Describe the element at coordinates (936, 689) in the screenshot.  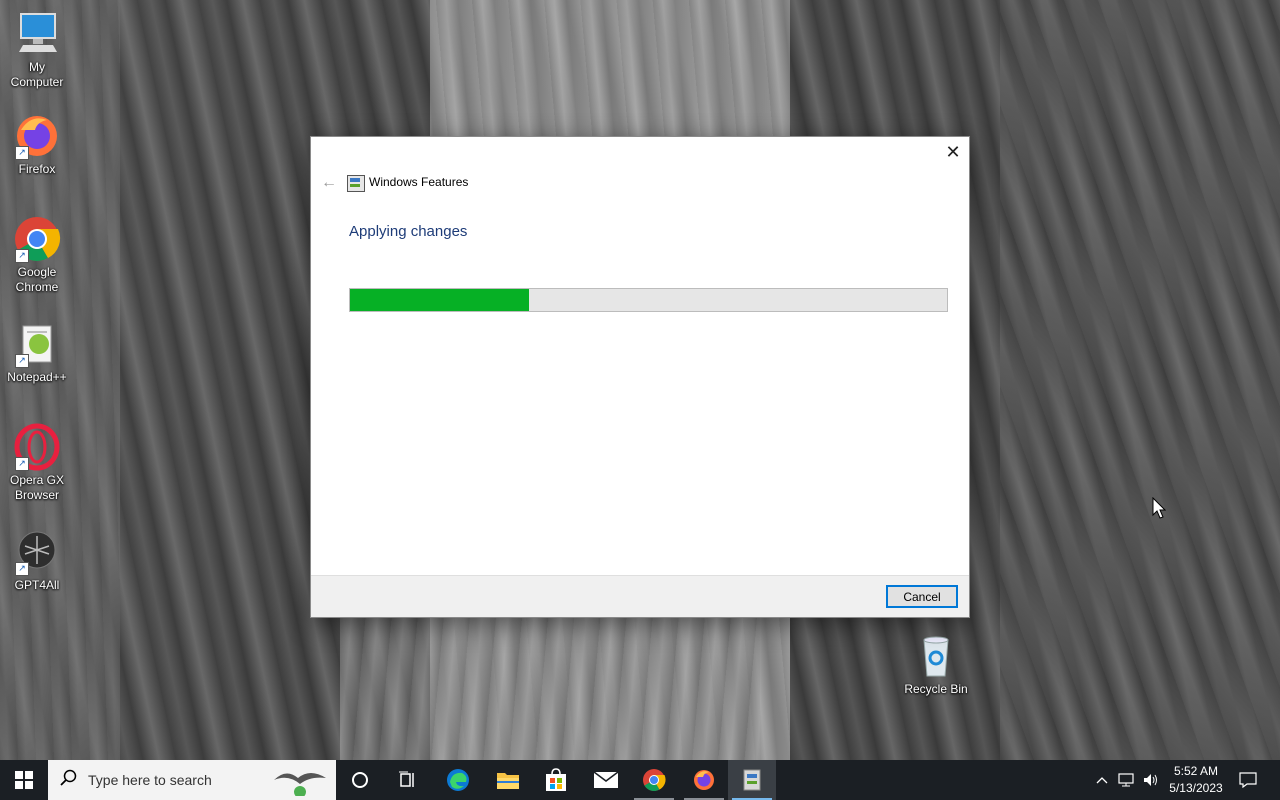
I see `desktop-icon-label: Recycle Bin` at that location.